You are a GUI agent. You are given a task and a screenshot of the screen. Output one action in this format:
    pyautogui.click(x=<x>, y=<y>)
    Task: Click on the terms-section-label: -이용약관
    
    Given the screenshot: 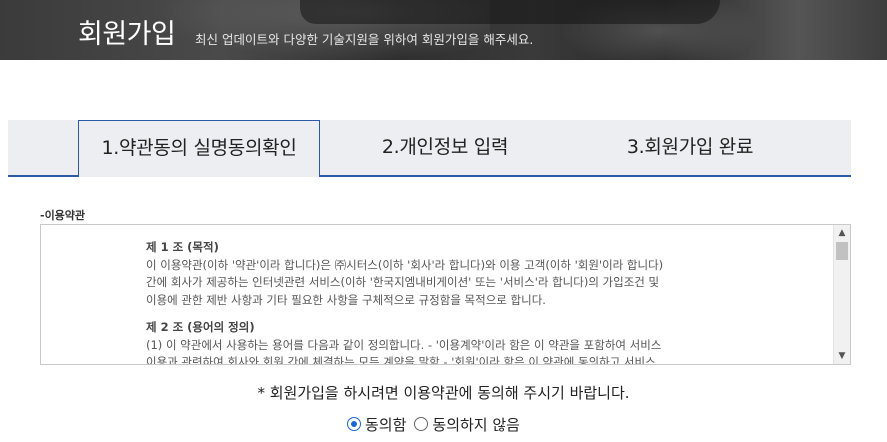 What is the action you would take?
    pyautogui.click(x=63, y=215)
    